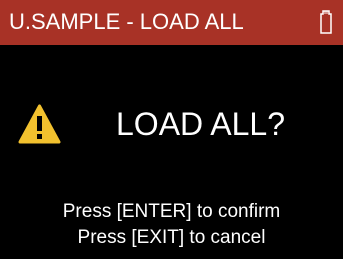 This screenshot has height=259, width=343. What do you see at coordinates (326, 22) in the screenshot?
I see `memory-card-icon` at bounding box center [326, 22].